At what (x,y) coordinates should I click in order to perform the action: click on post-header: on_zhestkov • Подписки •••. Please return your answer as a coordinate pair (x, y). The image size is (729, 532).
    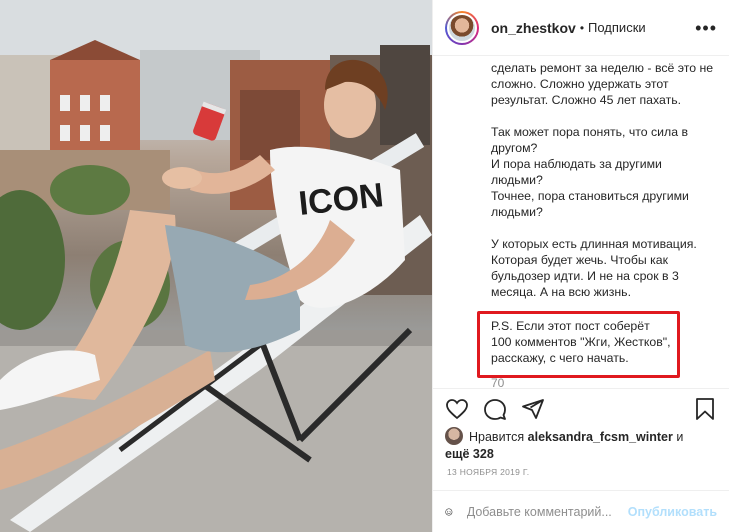
    Looking at the image, I should click on (581, 28).